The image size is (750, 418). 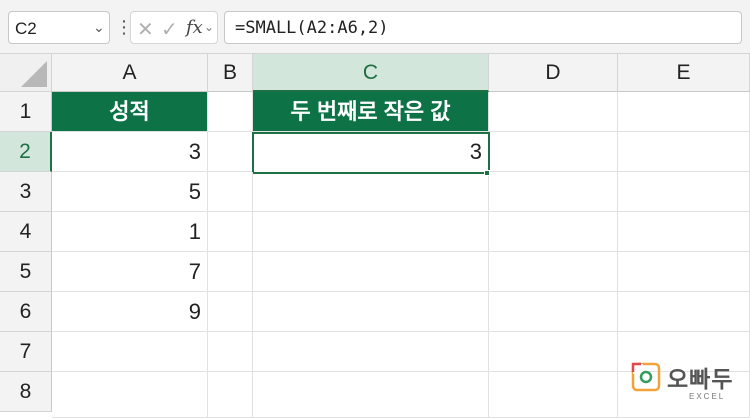 What do you see at coordinates (130, 272) in the screenshot?
I see `cell-a5: 7` at bounding box center [130, 272].